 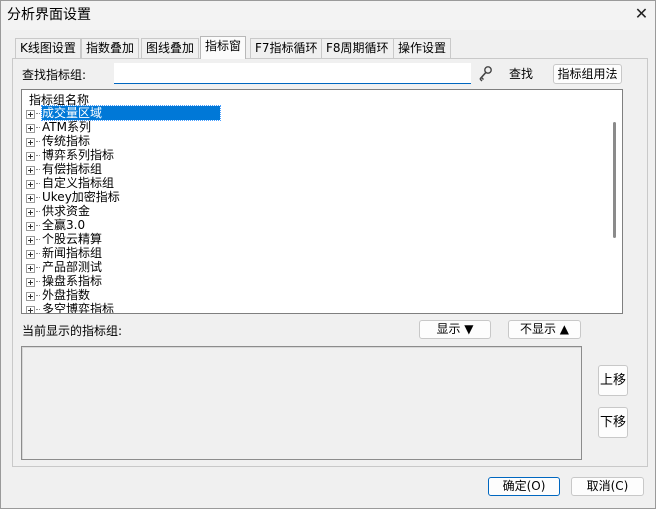 I want to click on tab-kline-settings: K线图设置, so click(x=48, y=48).